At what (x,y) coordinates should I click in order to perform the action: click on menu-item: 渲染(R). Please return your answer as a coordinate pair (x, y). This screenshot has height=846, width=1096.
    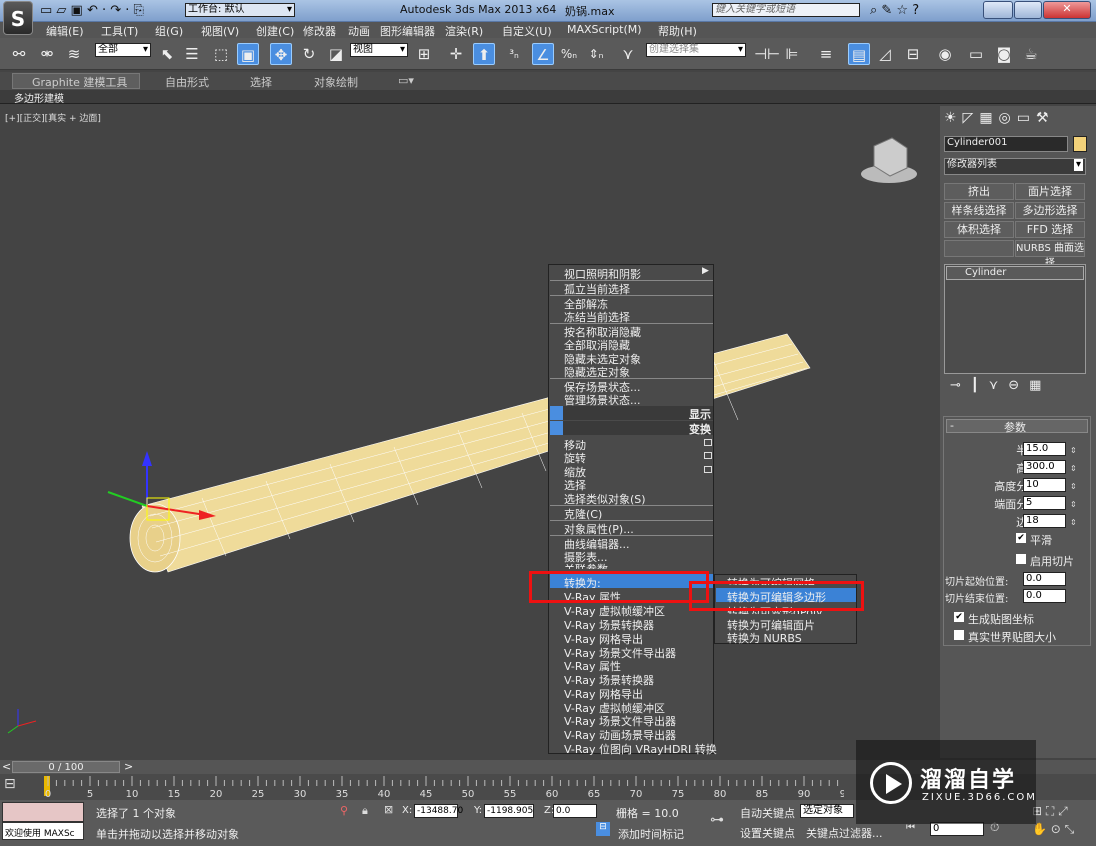
    Looking at the image, I should click on (464, 31).